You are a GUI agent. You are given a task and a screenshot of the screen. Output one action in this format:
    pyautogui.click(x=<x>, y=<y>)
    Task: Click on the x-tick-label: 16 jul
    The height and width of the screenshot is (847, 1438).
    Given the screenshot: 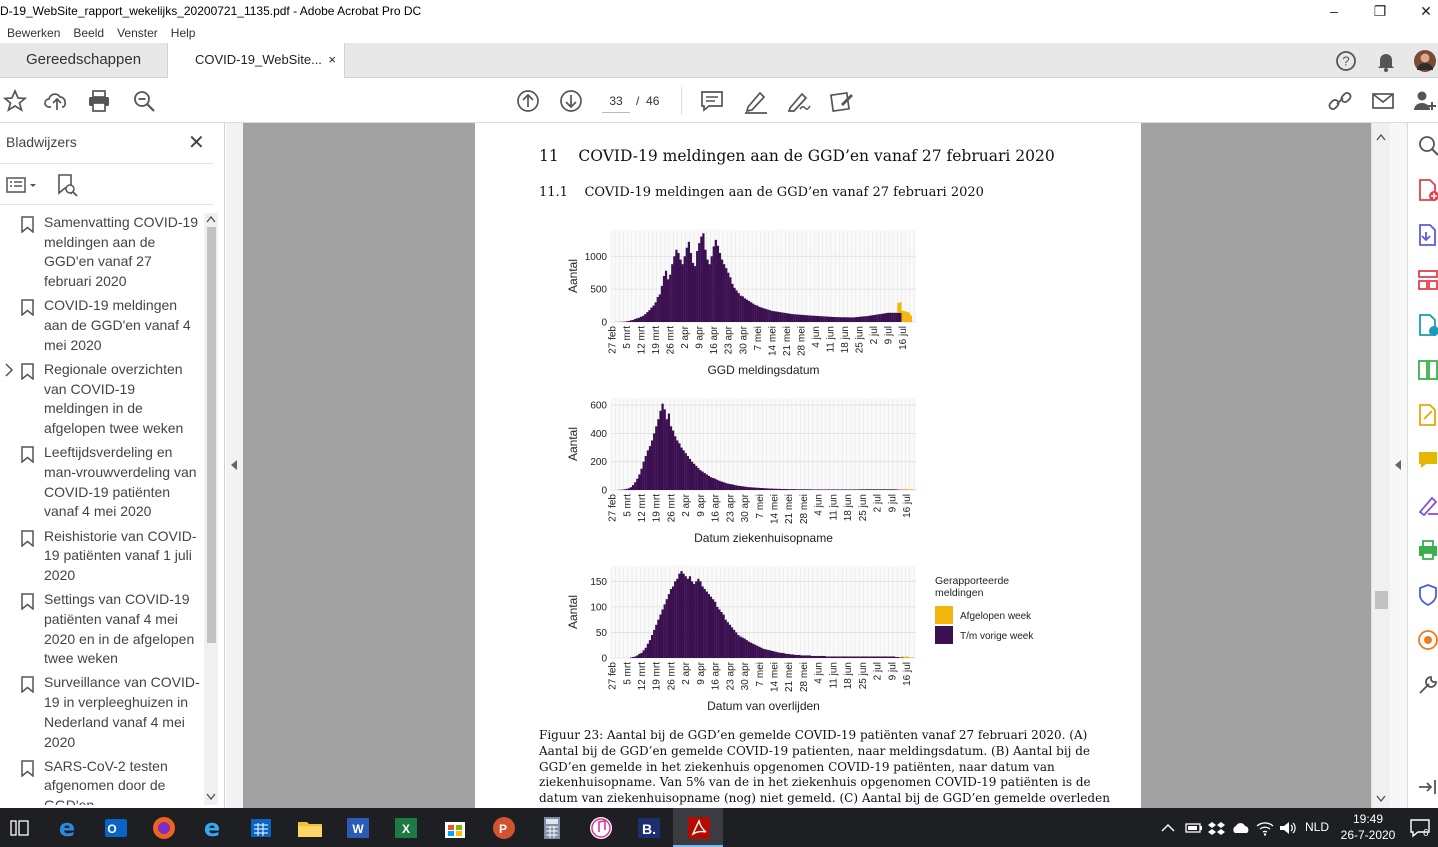 What is the action you would take?
    pyautogui.click(x=907, y=674)
    